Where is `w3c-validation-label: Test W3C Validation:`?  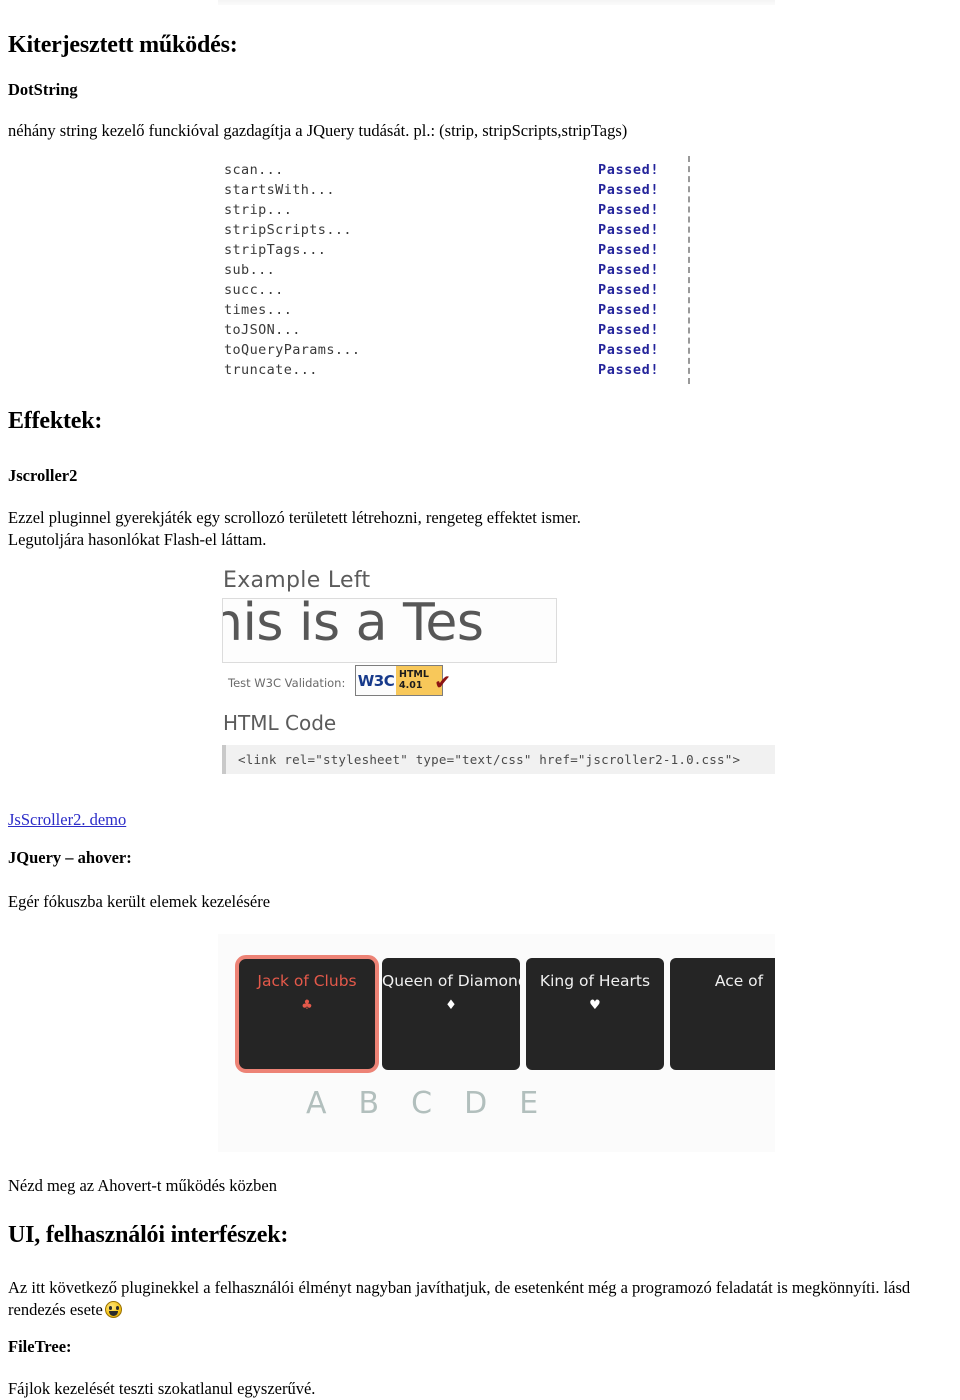 w3c-validation-label: Test W3C Validation: is located at coordinates (287, 683).